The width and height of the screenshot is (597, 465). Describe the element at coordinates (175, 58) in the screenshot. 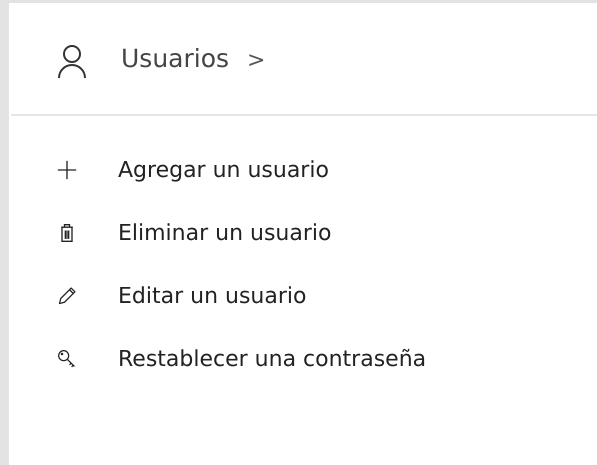

I see `users-link: Usuarios` at that location.